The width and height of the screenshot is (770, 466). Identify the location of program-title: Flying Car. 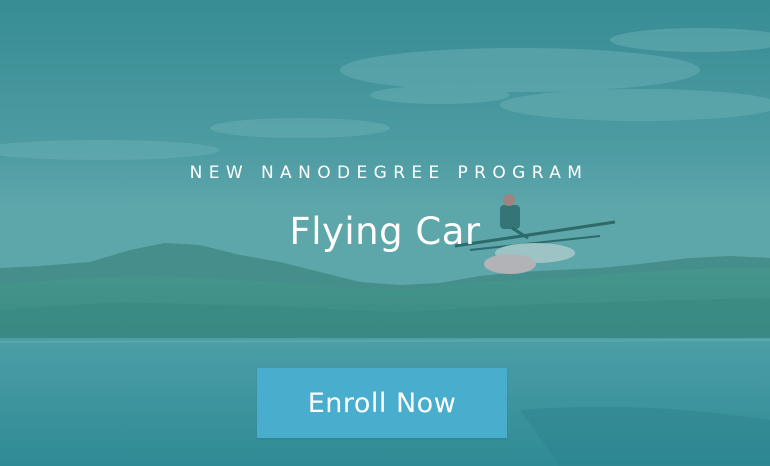
(385, 231).